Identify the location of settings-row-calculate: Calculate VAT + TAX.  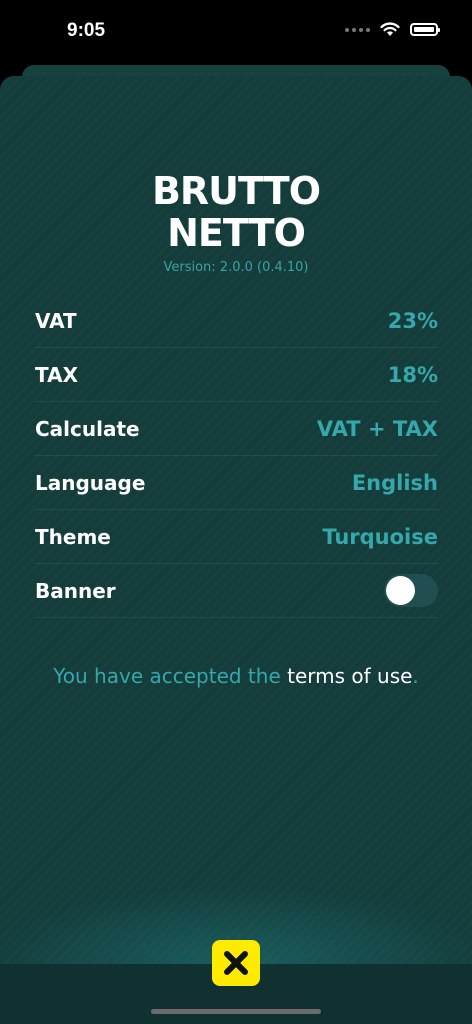
(236, 429).